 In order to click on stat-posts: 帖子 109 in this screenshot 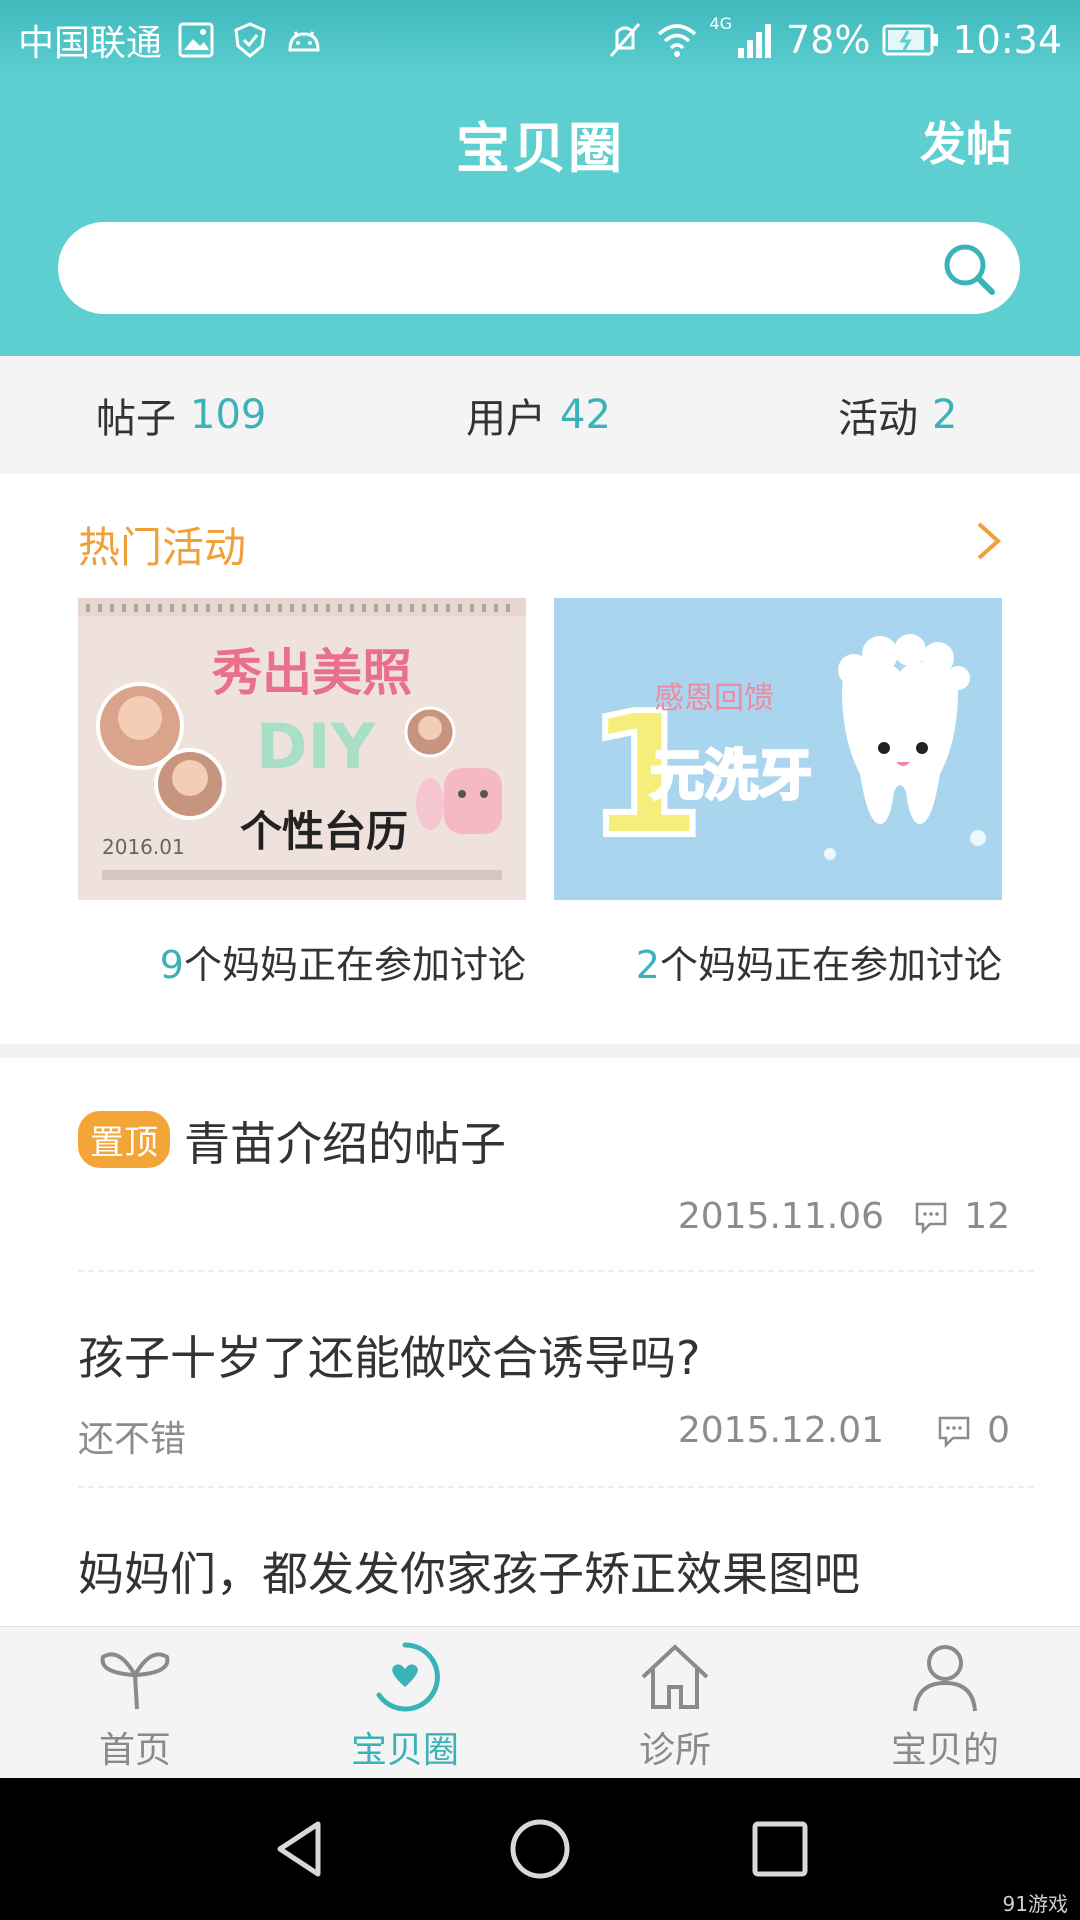, I will do `click(181, 415)`.